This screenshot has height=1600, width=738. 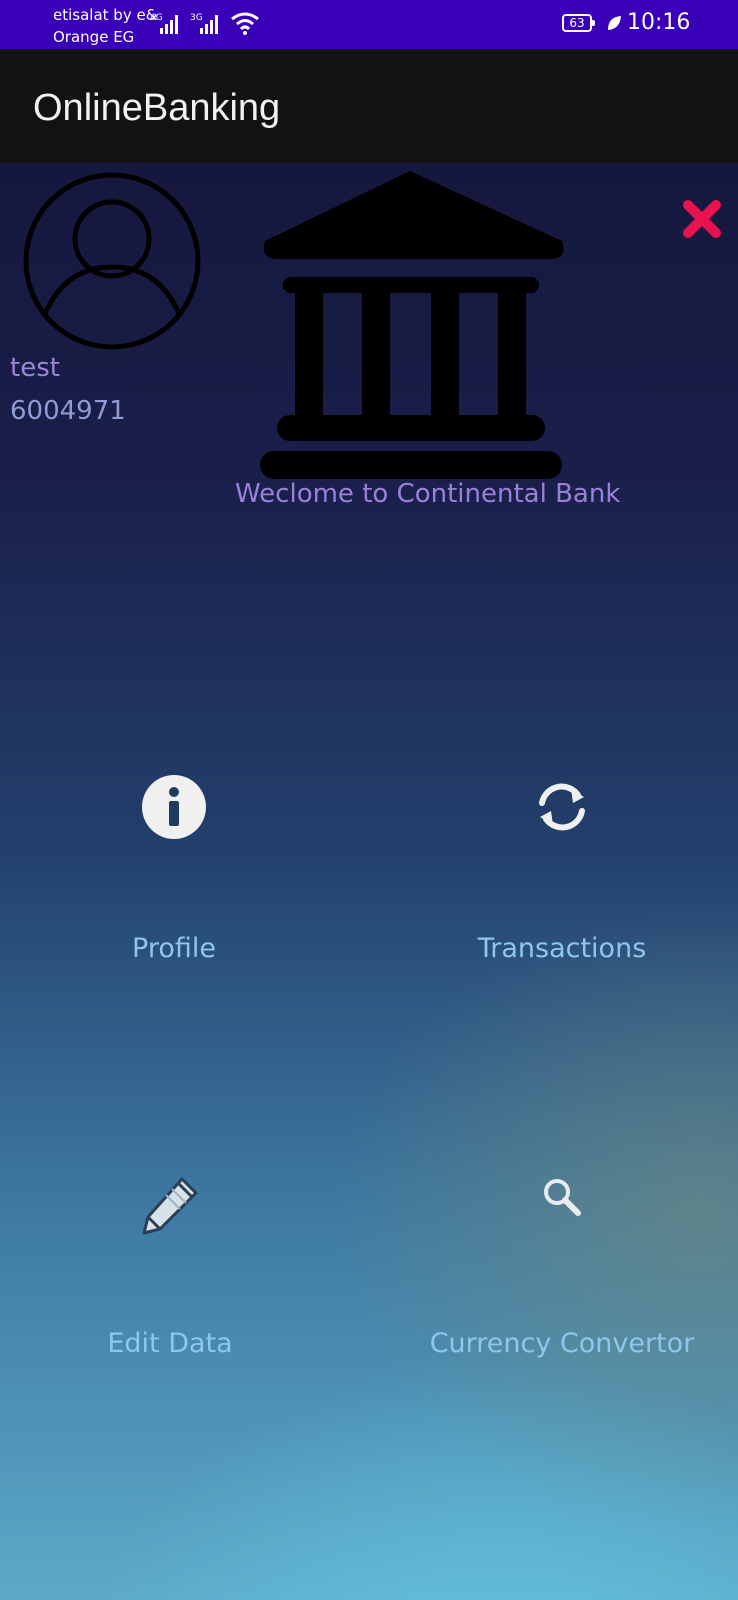 I want to click on leaf-icon, so click(x=614, y=23).